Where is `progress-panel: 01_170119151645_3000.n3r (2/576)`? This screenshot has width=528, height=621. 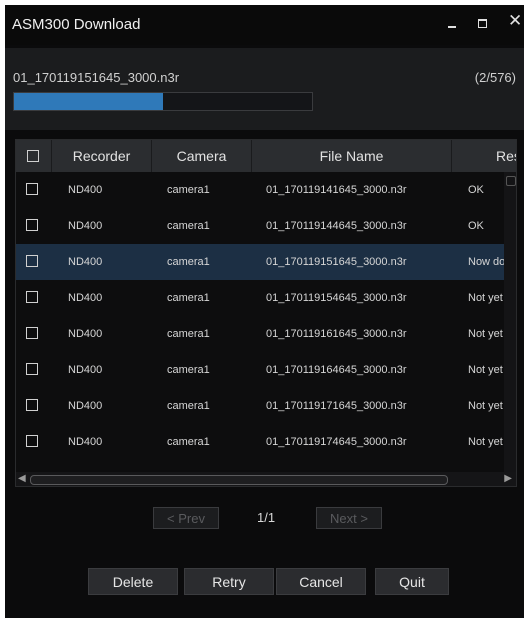 progress-panel: 01_170119151645_3000.n3r (2/576) is located at coordinates (264, 89).